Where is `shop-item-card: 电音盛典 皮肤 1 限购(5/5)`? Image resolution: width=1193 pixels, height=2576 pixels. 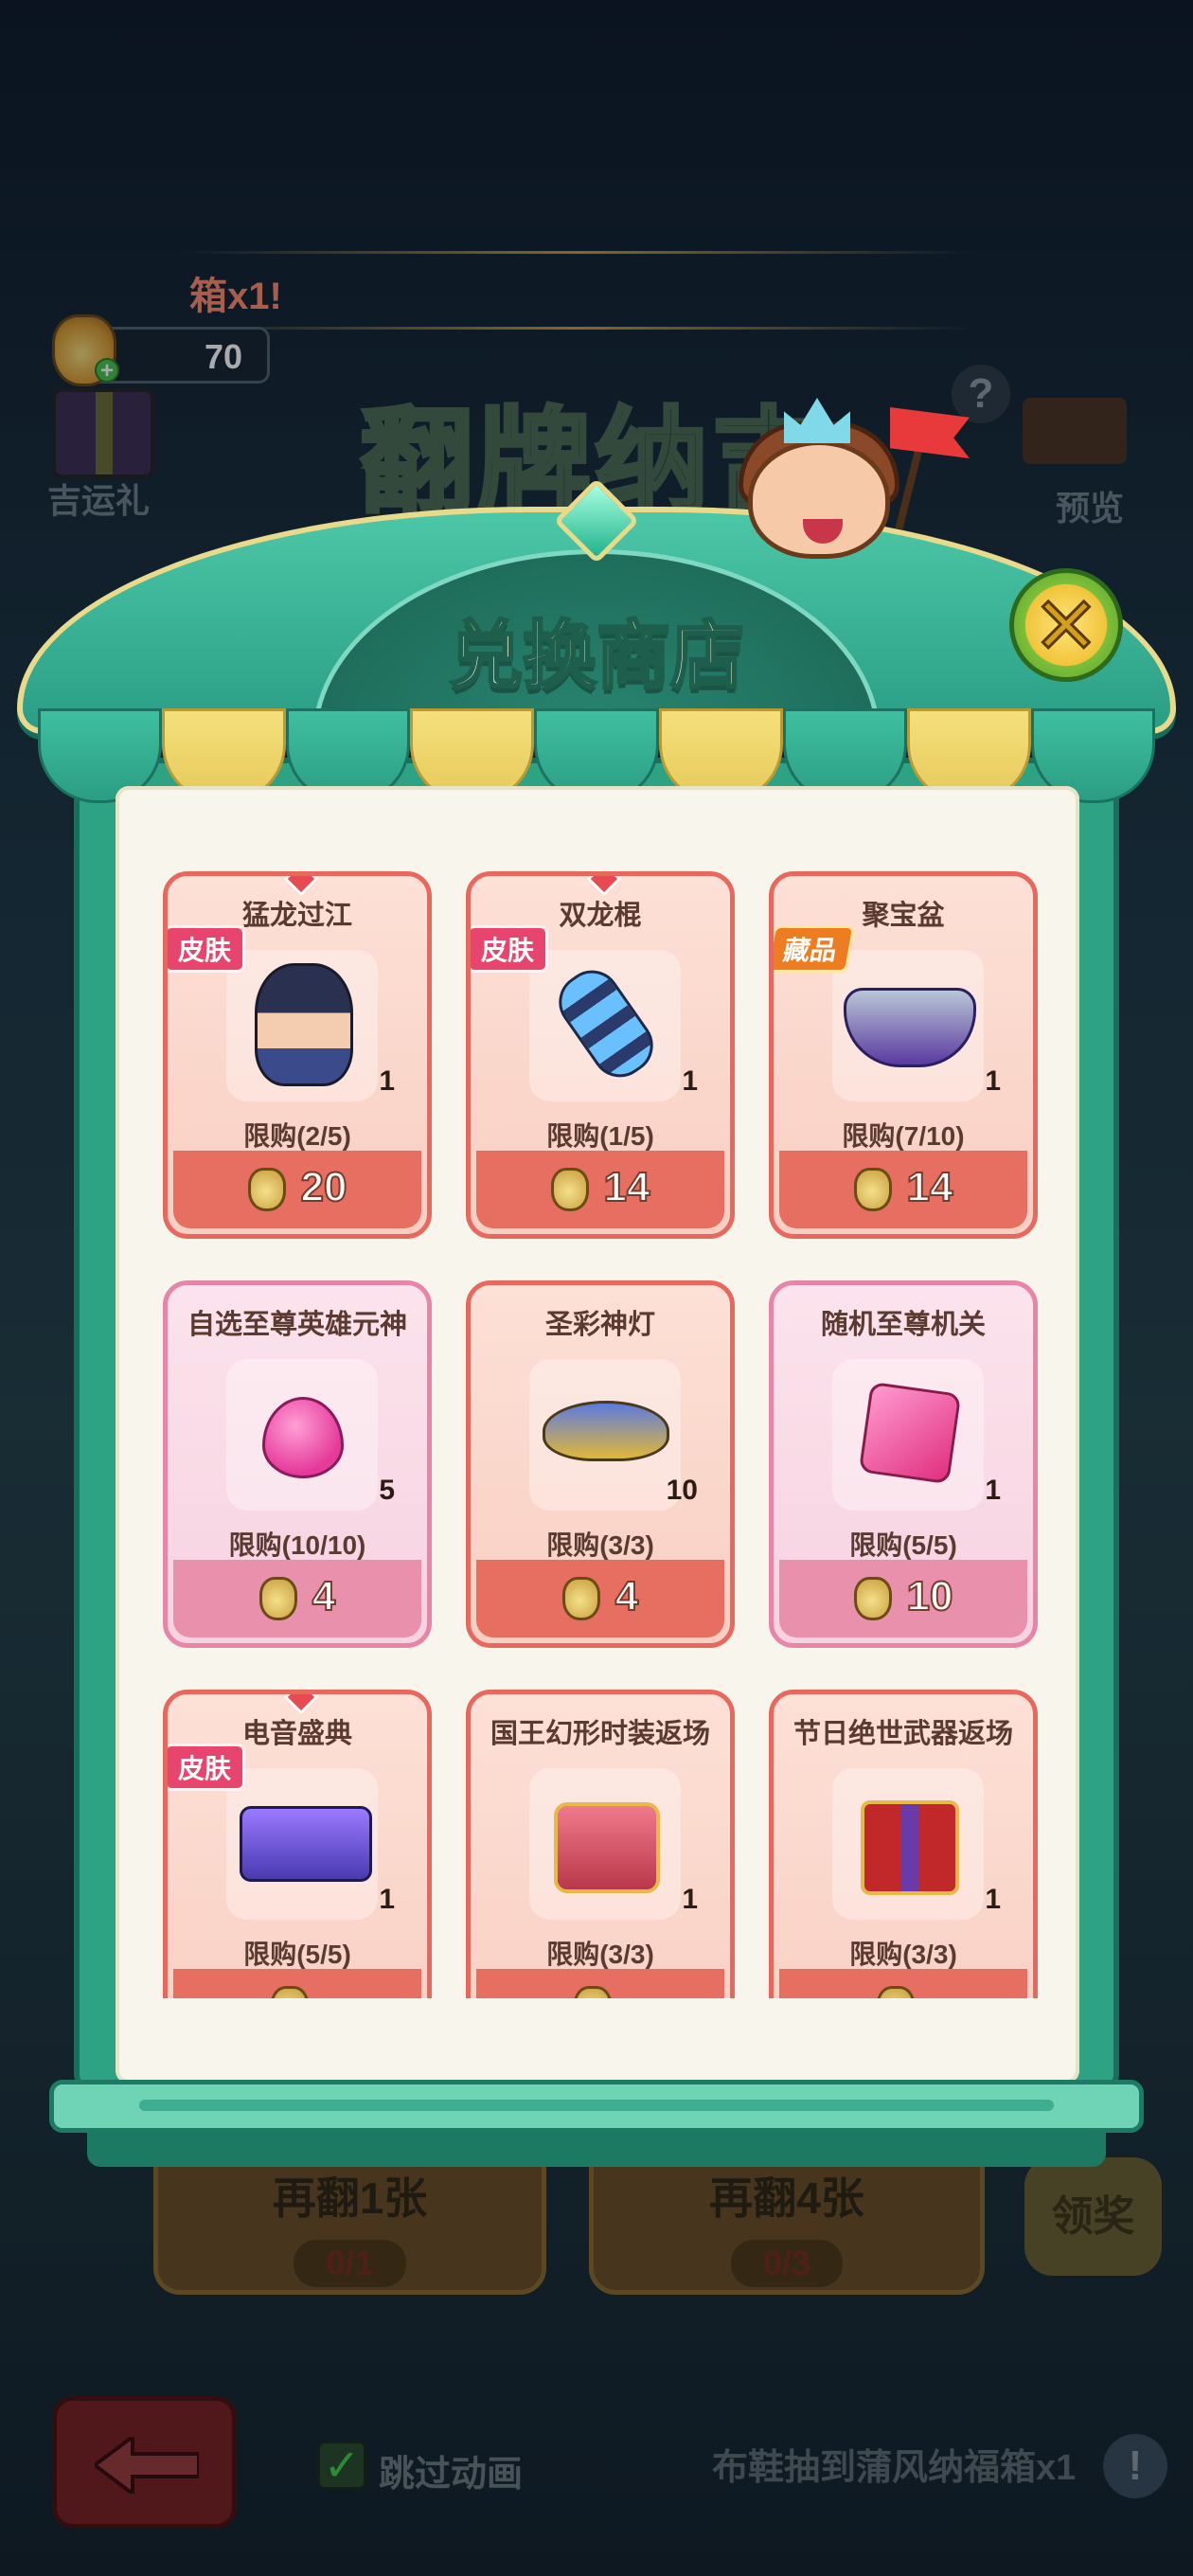
shop-item-card: 电音盛典 皮肤 1 限购(5/5) is located at coordinates (297, 1844).